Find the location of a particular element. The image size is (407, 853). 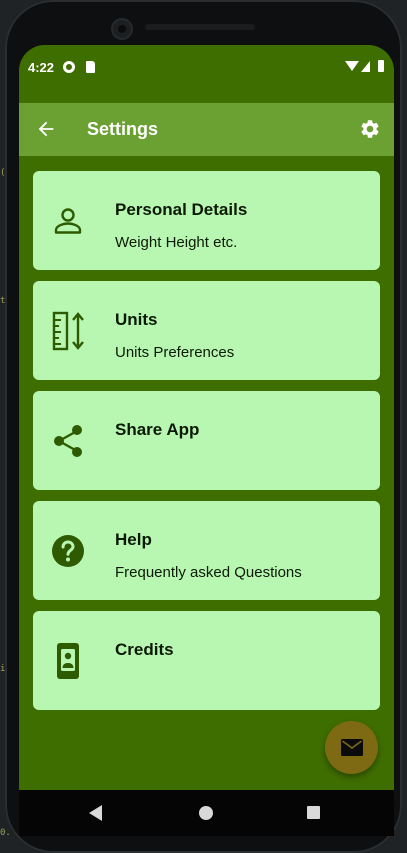

help-icon is located at coordinates (68, 551).